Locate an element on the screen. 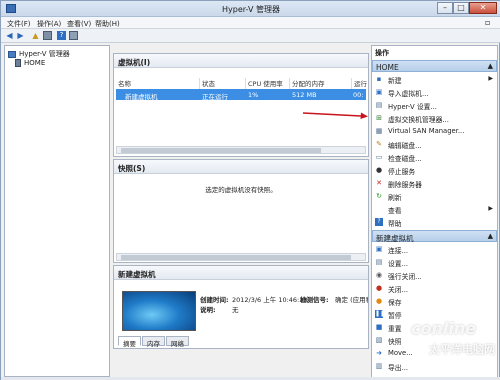  tab-network: 网络 is located at coordinates (177, 342).